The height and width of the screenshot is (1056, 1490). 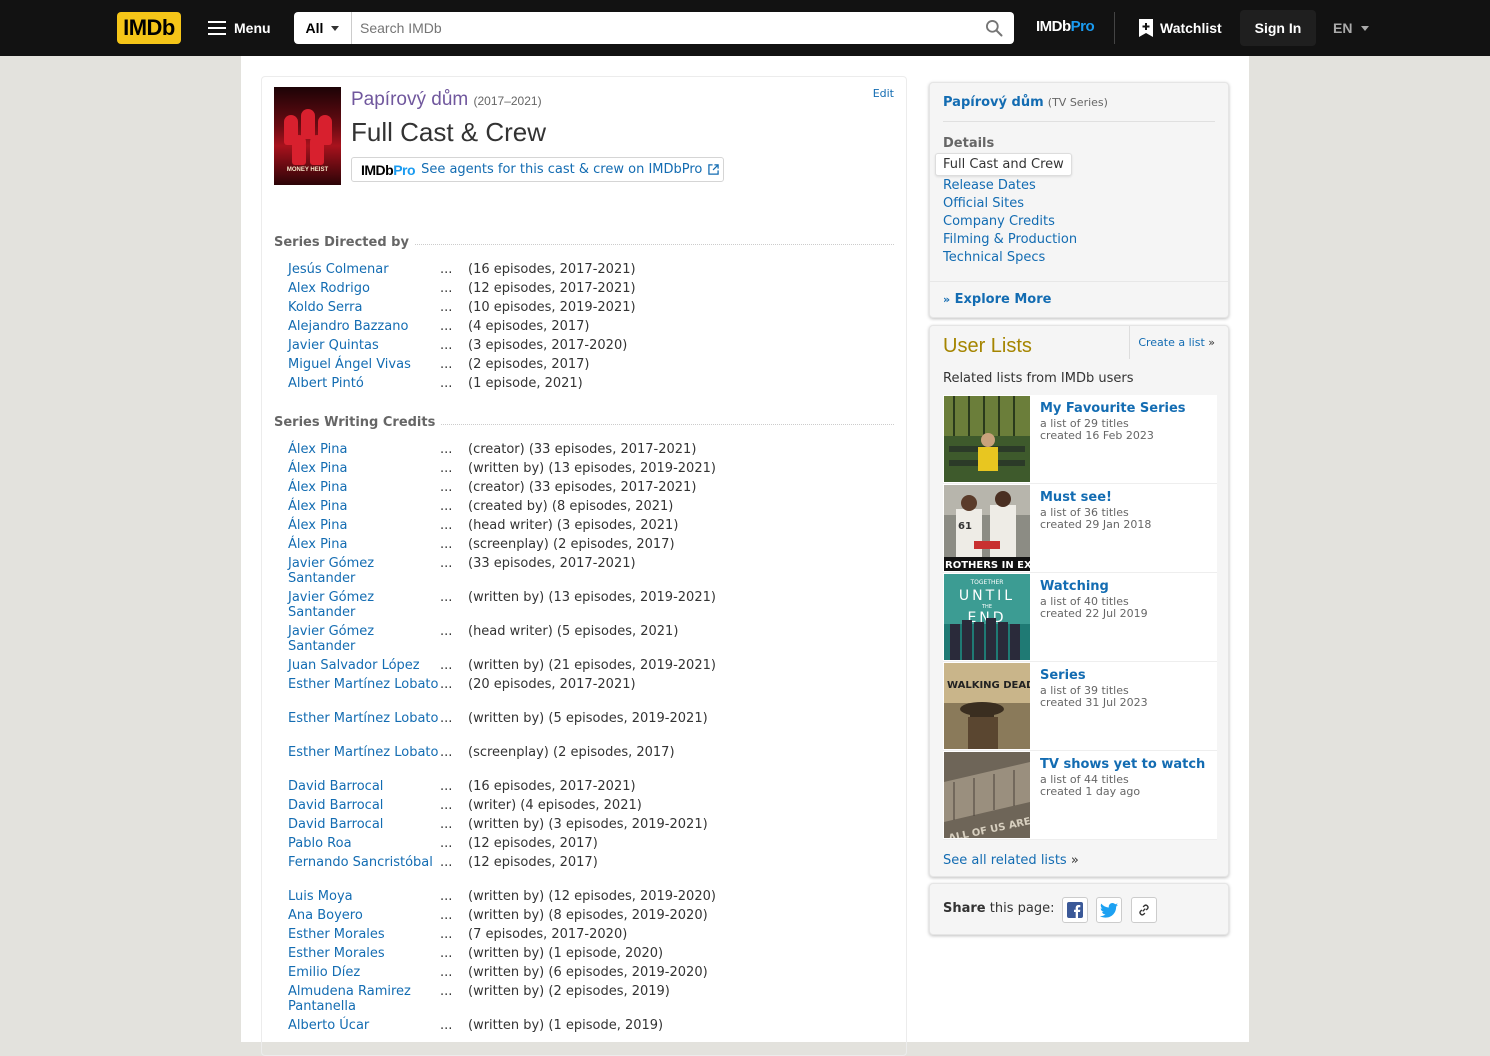 What do you see at coordinates (364, 896) in the screenshot?
I see `person-link: Luis Moya` at bounding box center [364, 896].